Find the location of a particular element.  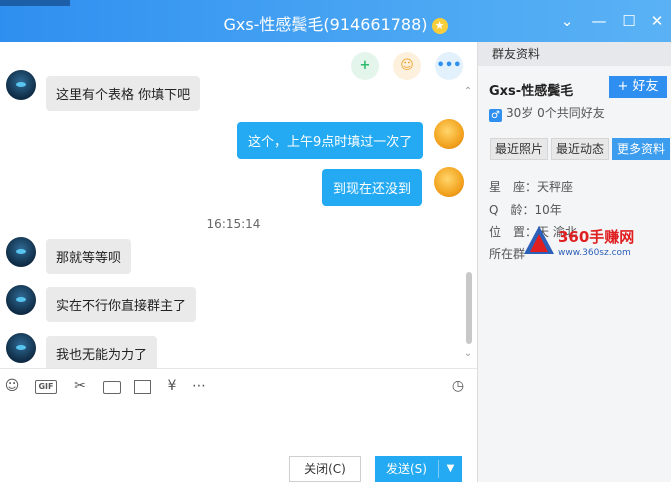

message-bubble: 这个，上午9点时填过一次了 is located at coordinates (330, 140).